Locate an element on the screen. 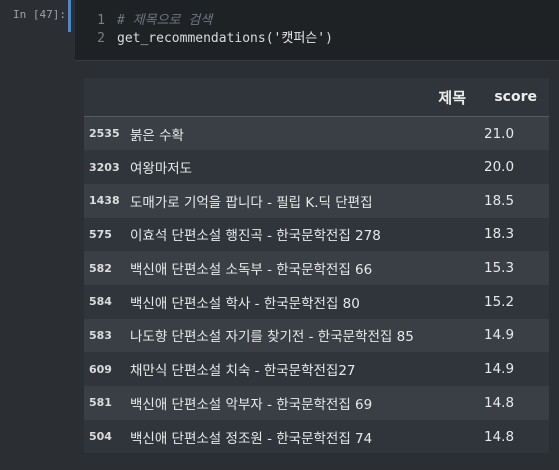 The width and height of the screenshot is (559, 470). cell-prompt: In [47]: is located at coordinates (39, 14).